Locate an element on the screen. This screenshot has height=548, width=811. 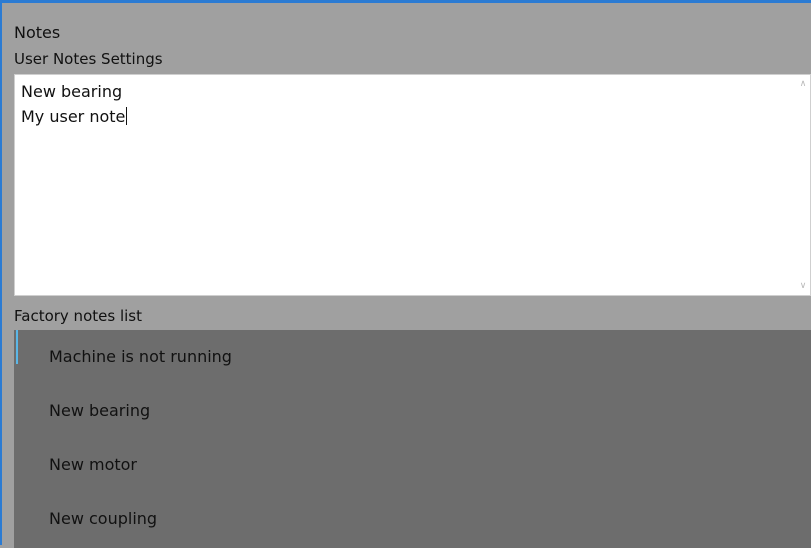
user-notes-label: User Notes Settings is located at coordinates (88, 59).